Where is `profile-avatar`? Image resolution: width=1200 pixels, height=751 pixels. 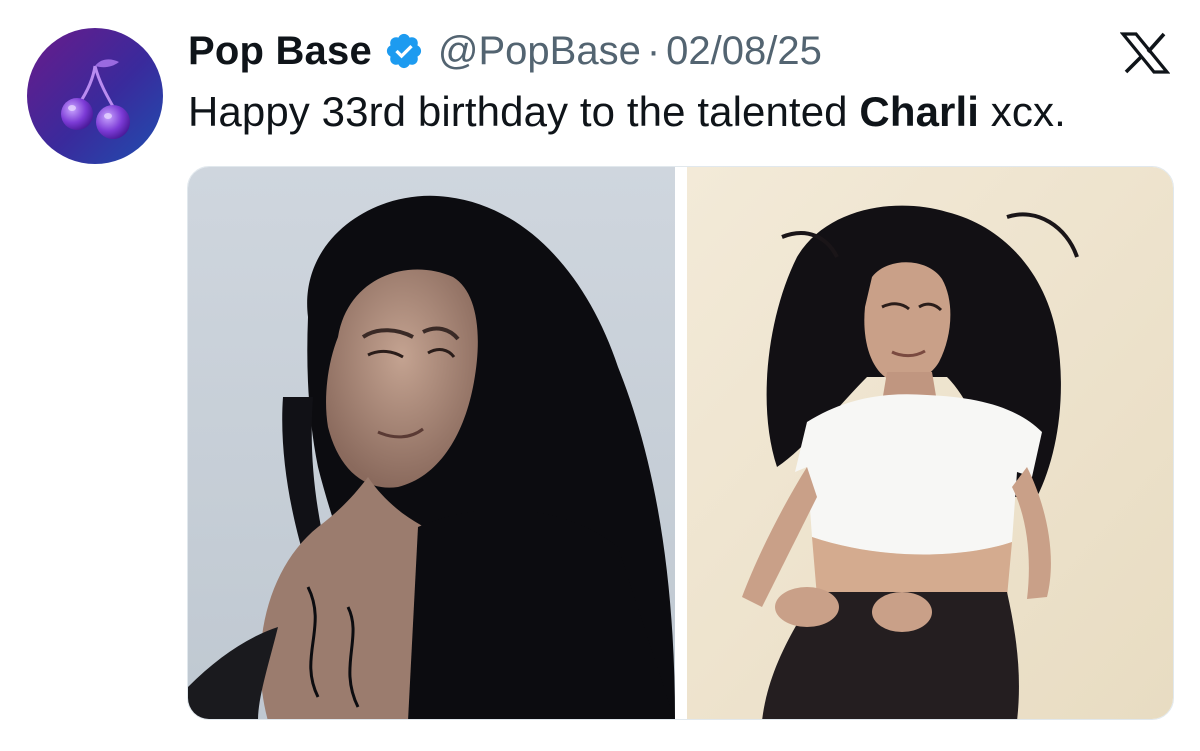 profile-avatar is located at coordinates (95, 96).